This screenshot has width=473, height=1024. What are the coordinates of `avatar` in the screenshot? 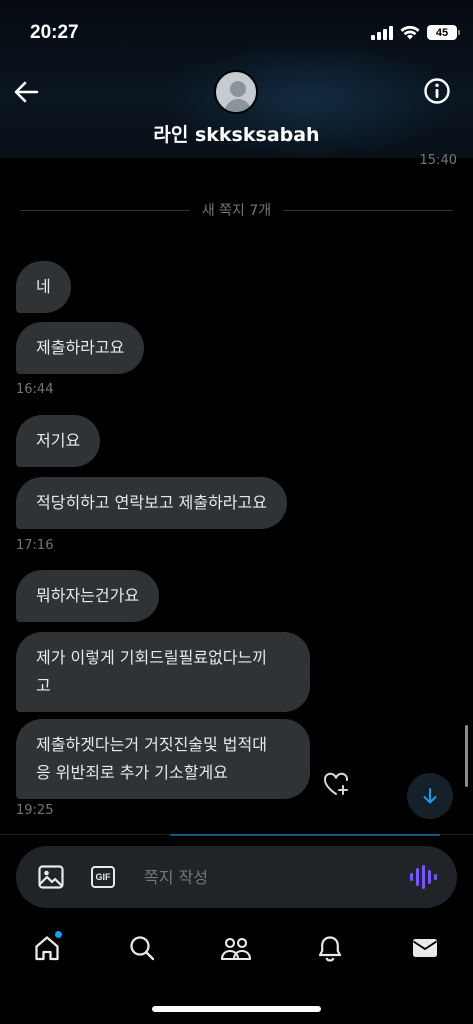 It's located at (236, 92).